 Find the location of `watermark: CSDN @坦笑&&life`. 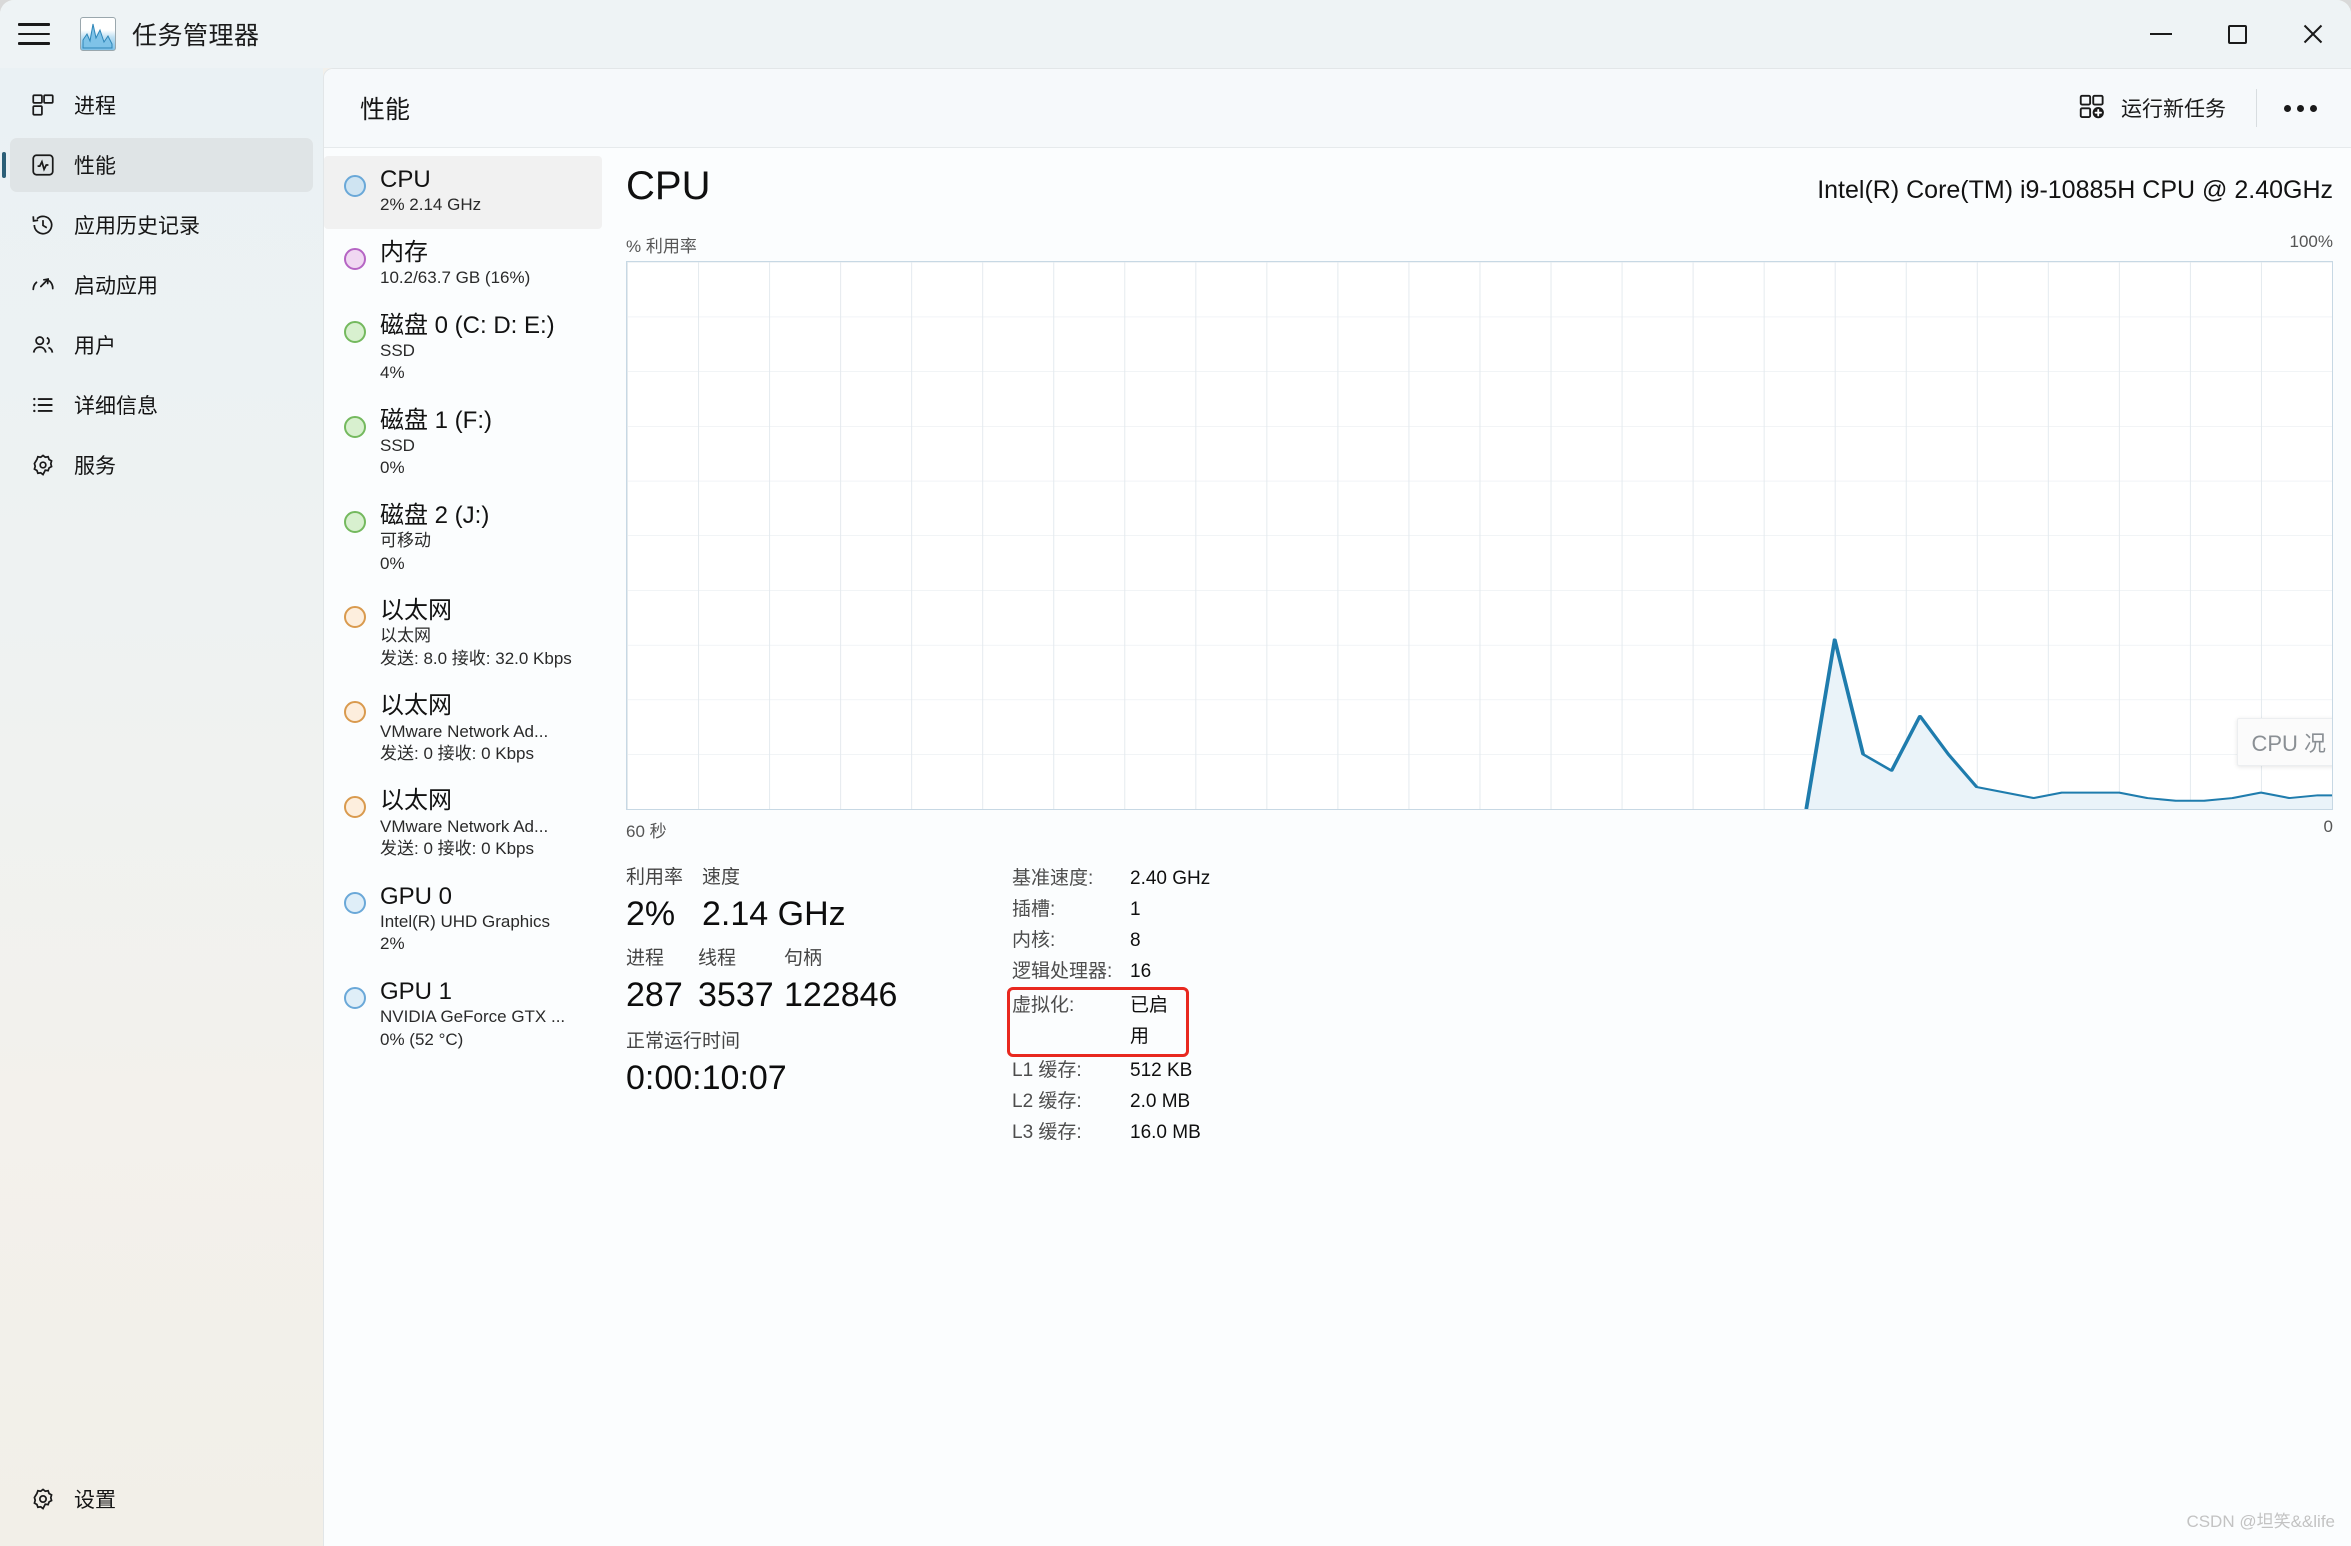

watermark: CSDN @坦笑&&life is located at coordinates (2260, 1521).